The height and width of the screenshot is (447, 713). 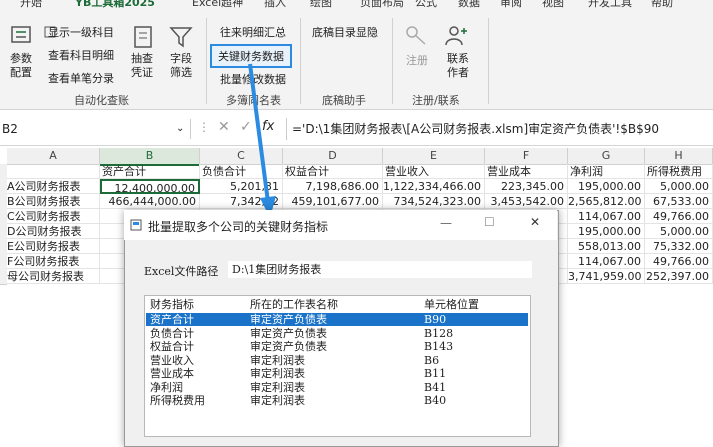 What do you see at coordinates (53, 276) in the screenshot?
I see `table-cell: 母公司财务报表` at bounding box center [53, 276].